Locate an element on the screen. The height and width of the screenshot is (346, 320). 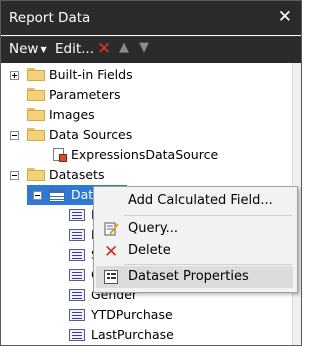
tree-item-label: Built-in Fields is located at coordinates (91, 74).